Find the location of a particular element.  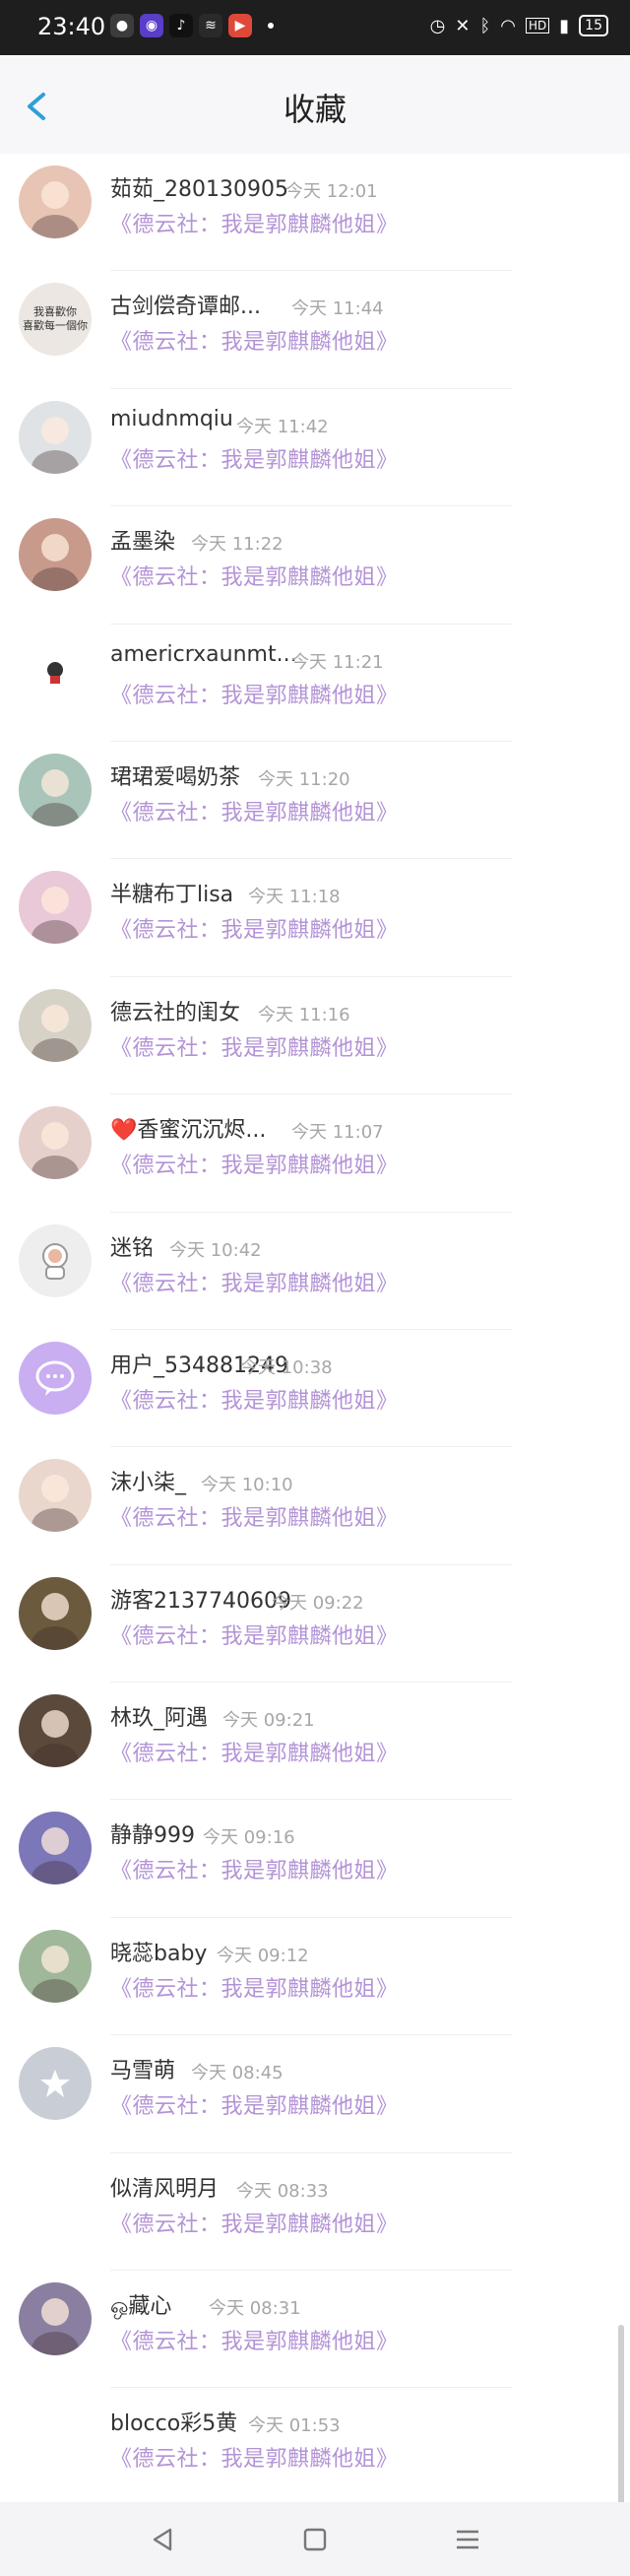

list-item: americrxaunmt... 今天 11:21 《德云社：我是郭麒麟他姐》 is located at coordinates (315, 684).